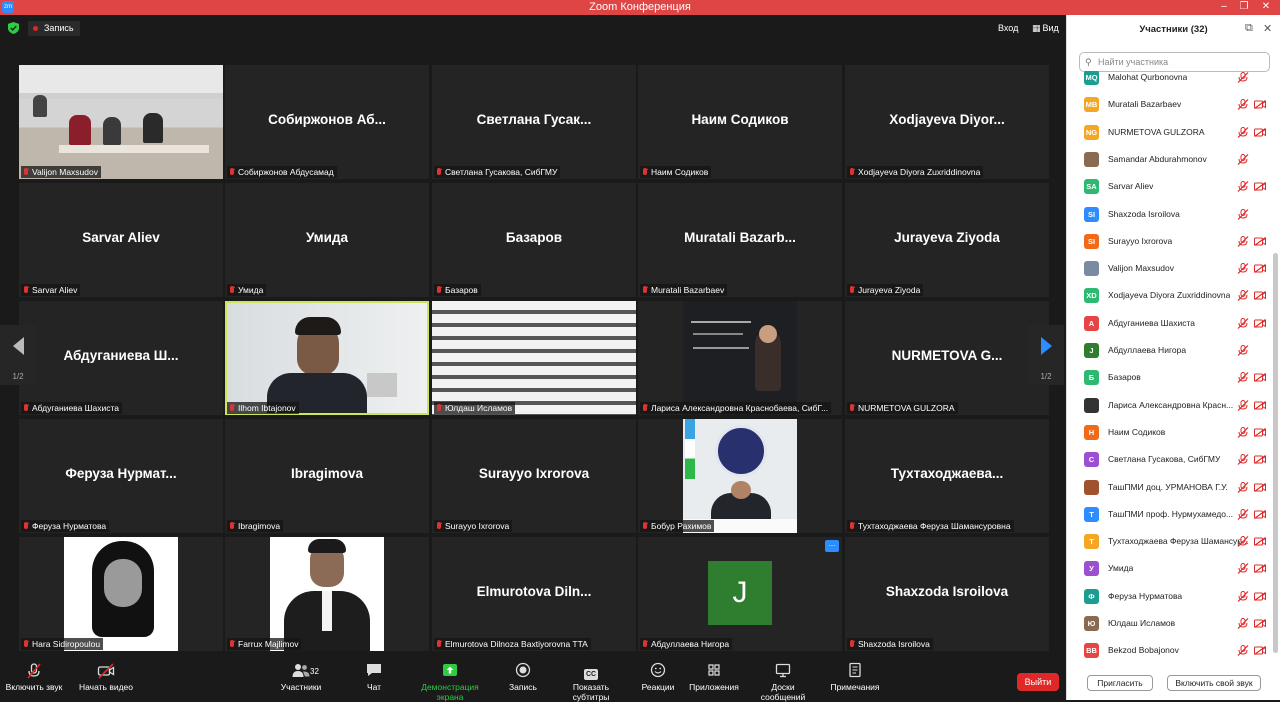 The image size is (1280, 702). What do you see at coordinates (1214, 683) in the screenshot?
I see `unmute-me-button: Включить свой звук` at bounding box center [1214, 683].